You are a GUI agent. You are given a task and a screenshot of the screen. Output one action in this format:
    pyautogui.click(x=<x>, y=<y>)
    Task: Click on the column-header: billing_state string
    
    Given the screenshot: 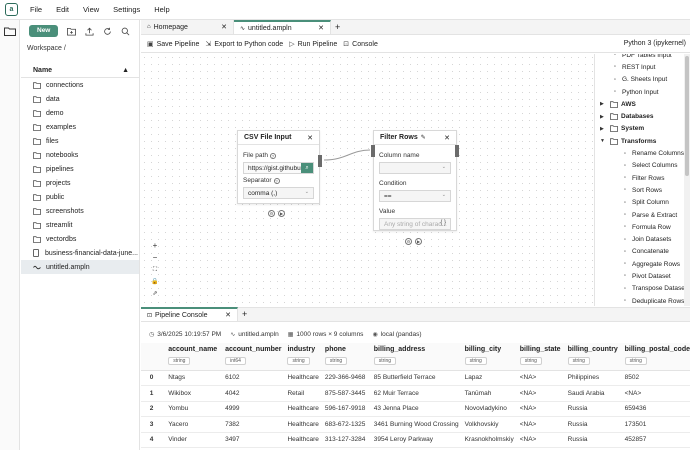 What is the action you would take?
    pyautogui.click(x=537, y=357)
    